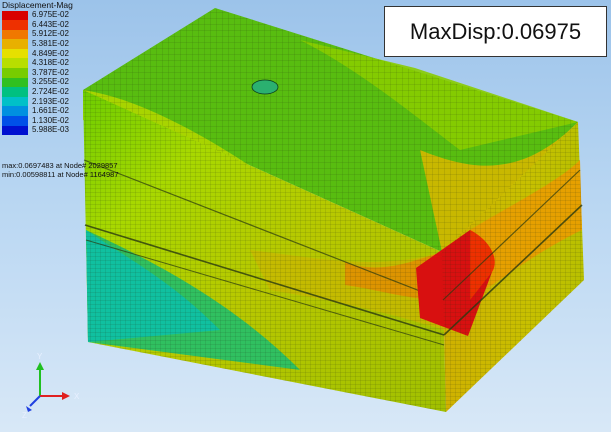 The height and width of the screenshot is (432, 611). Describe the element at coordinates (50, 82) in the screenshot. I see `legend-value: 3.255E-02` at that location.